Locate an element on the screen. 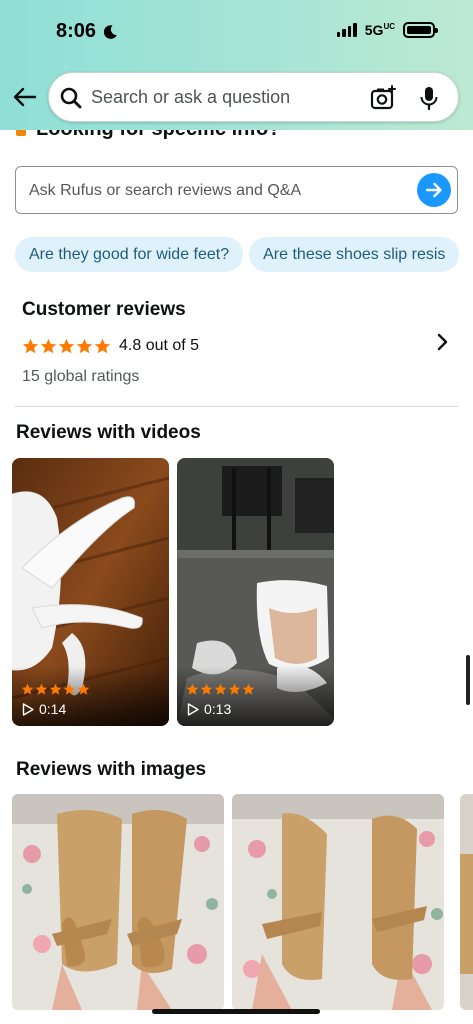  scrollbar is located at coordinates (468, 680).